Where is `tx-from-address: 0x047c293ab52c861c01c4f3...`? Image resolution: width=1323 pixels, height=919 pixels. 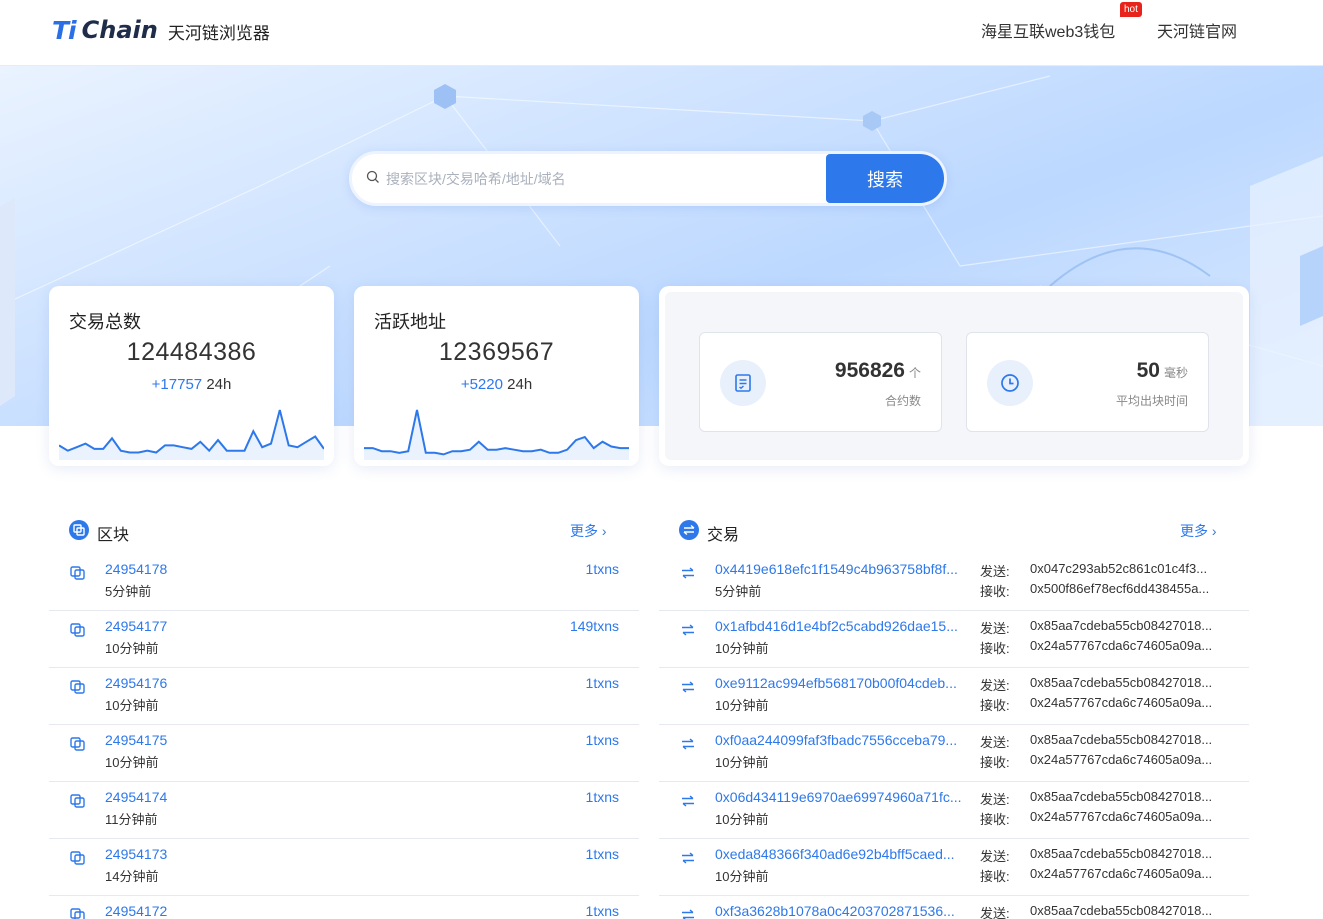
tx-from-address: 0x047c293ab52c861c01c4f3... is located at coordinates (1130, 568).